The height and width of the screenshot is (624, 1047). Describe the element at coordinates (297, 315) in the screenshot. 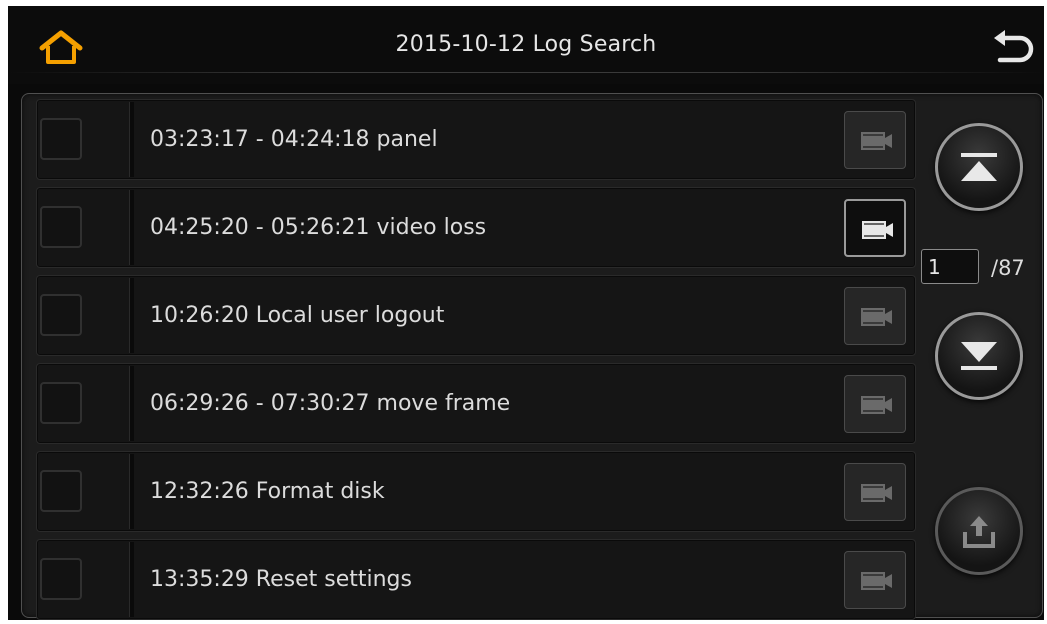

I see `log-entry-text: 10:26:20 Local user logout` at that location.